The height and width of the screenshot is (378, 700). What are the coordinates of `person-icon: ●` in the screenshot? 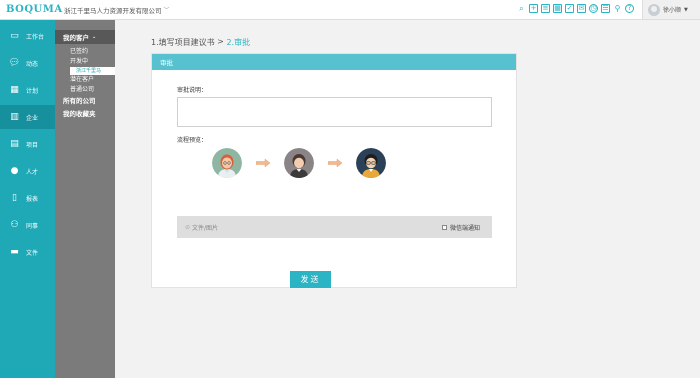 It's located at (14, 170).